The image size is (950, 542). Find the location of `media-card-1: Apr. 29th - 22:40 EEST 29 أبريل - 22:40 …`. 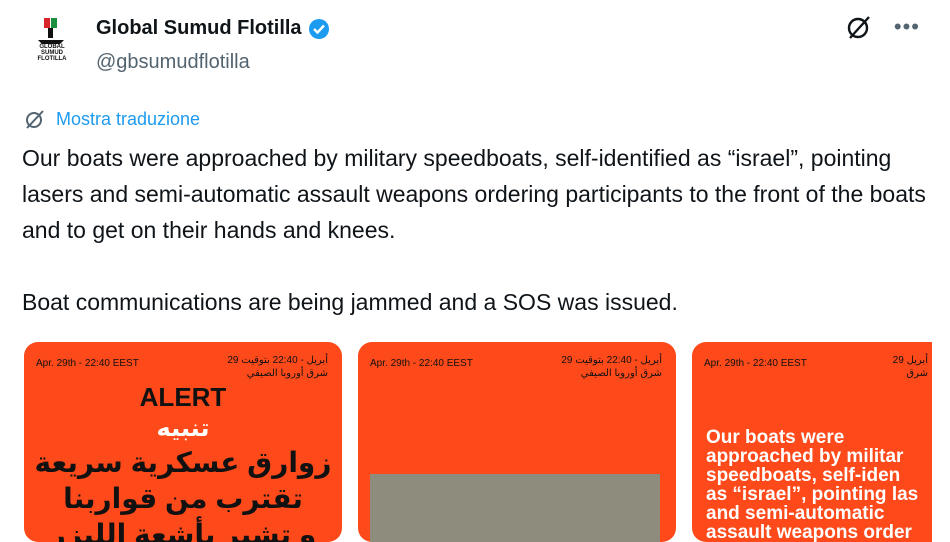

media-card-1: Apr. 29th - 22:40 EEST 29 أبريل - 22:40 … is located at coordinates (183, 442).